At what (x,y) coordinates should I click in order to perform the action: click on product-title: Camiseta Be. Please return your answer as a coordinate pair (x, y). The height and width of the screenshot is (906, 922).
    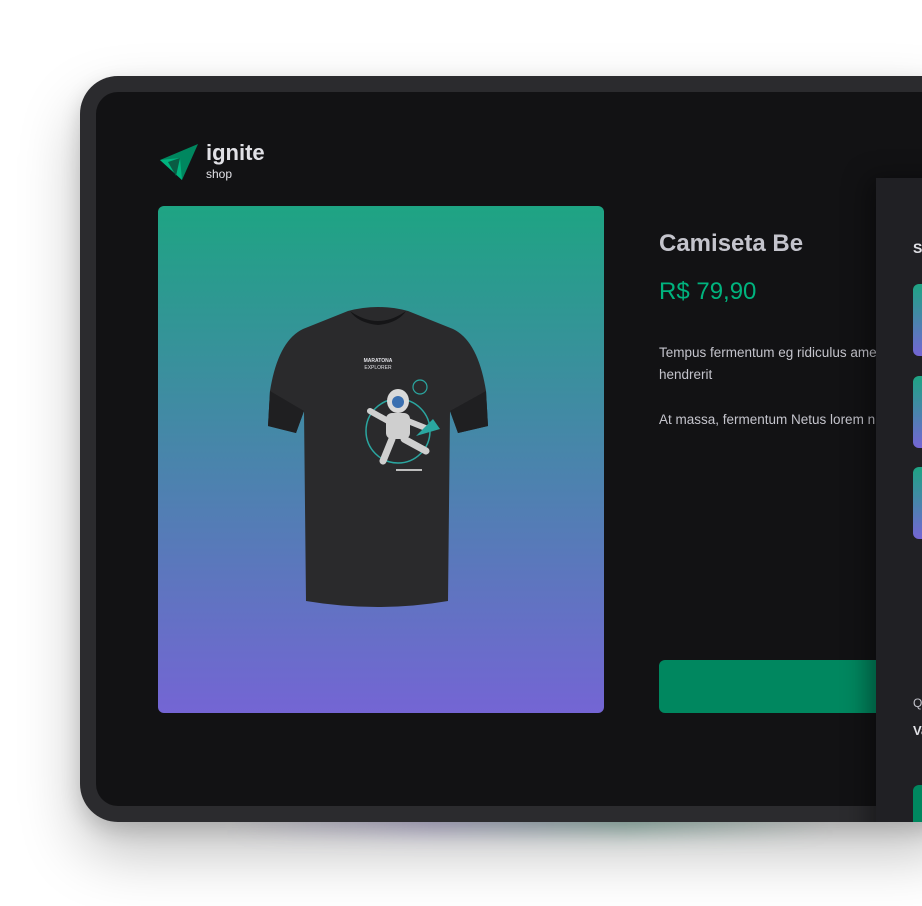
    Looking at the image, I should click on (731, 243).